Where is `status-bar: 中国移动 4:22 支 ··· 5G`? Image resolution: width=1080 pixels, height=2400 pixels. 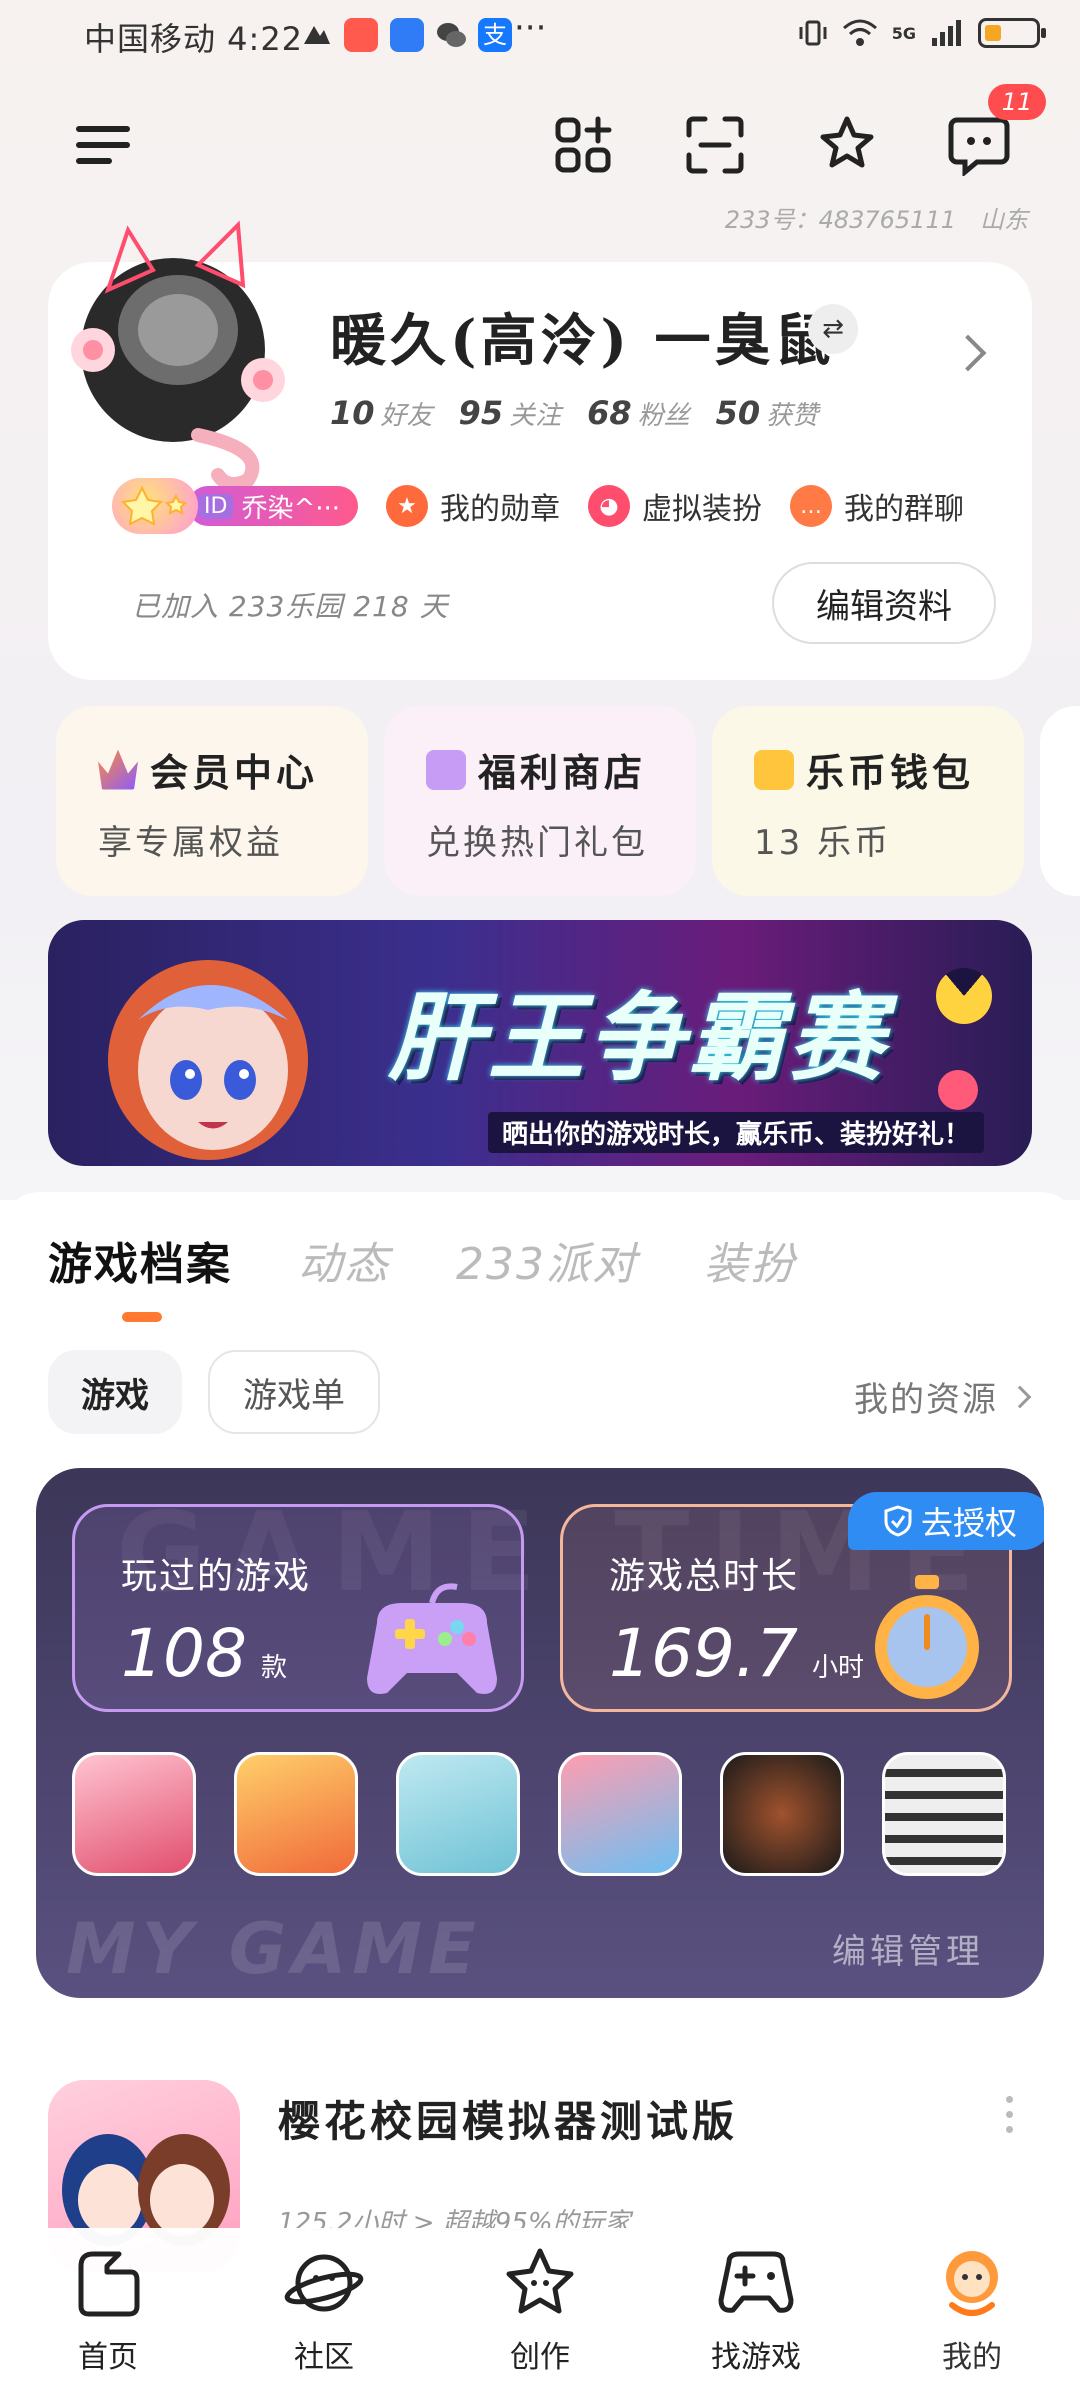 status-bar: 中国移动 4:22 支 ··· 5G is located at coordinates (540, 40).